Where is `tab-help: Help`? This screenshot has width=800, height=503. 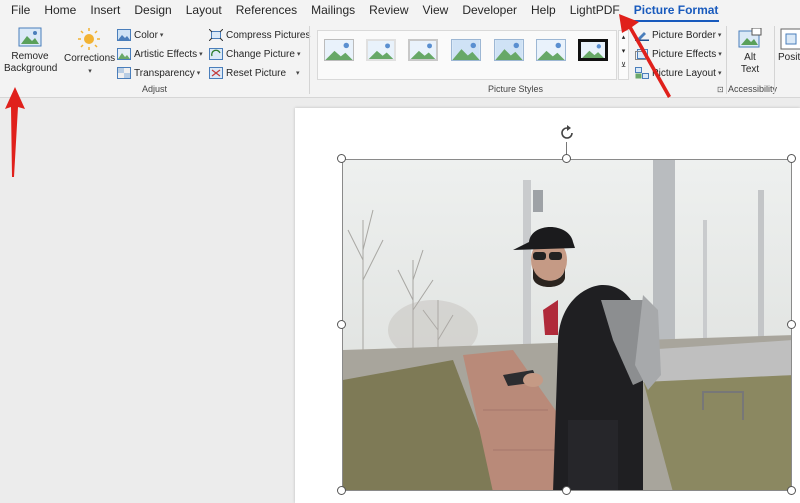
tab-help: Help is located at coordinates (543, 11).